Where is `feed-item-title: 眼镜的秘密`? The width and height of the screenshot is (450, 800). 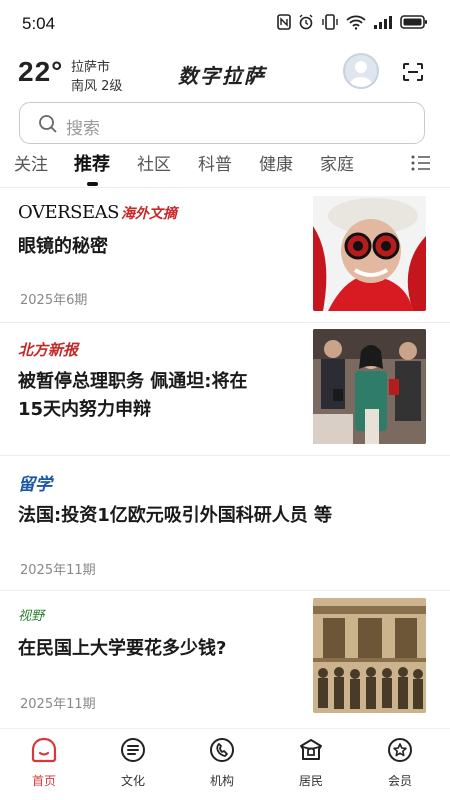 feed-item-title: 眼镜的秘密 is located at coordinates (63, 246).